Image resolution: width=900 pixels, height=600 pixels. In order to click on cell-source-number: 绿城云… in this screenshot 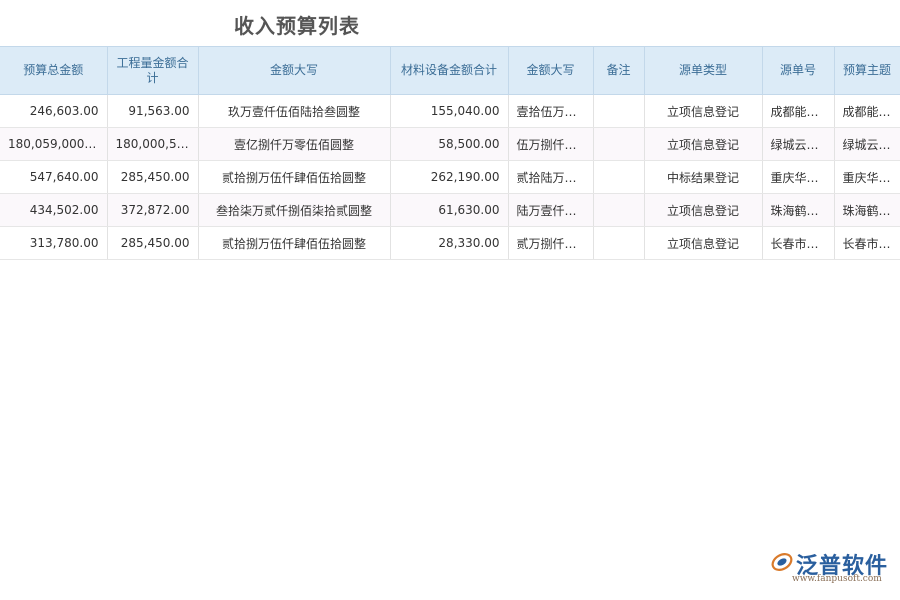, I will do `click(798, 144)`.